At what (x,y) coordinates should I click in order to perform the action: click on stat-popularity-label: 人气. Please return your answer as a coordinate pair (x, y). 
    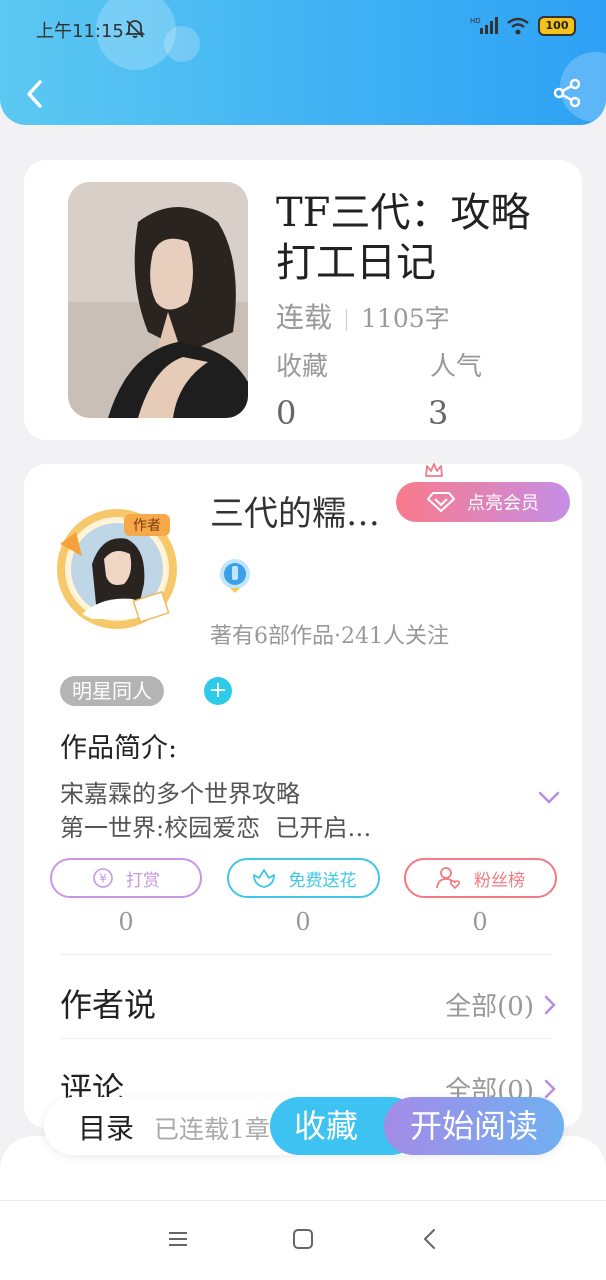
    Looking at the image, I should click on (456, 367).